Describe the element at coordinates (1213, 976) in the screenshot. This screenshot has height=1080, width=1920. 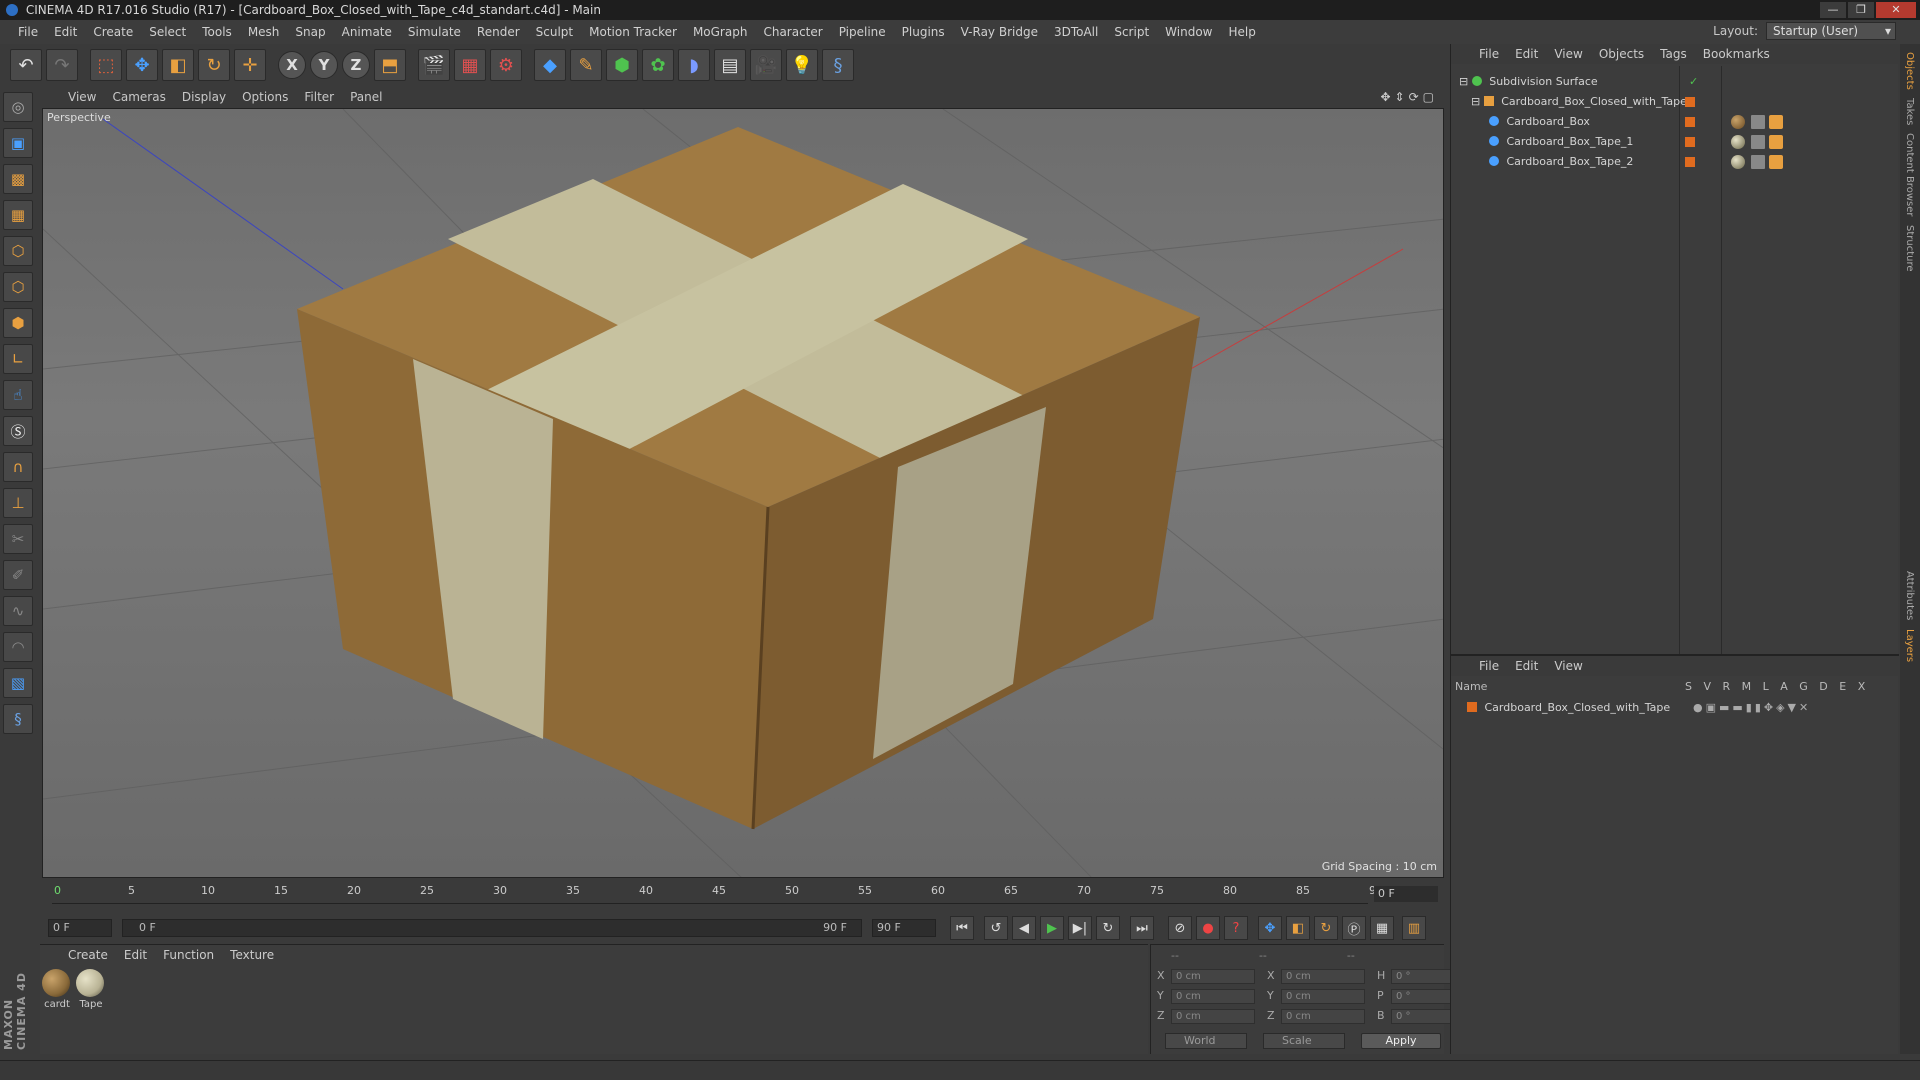
I see `position-x-field: 0 cm` at that location.